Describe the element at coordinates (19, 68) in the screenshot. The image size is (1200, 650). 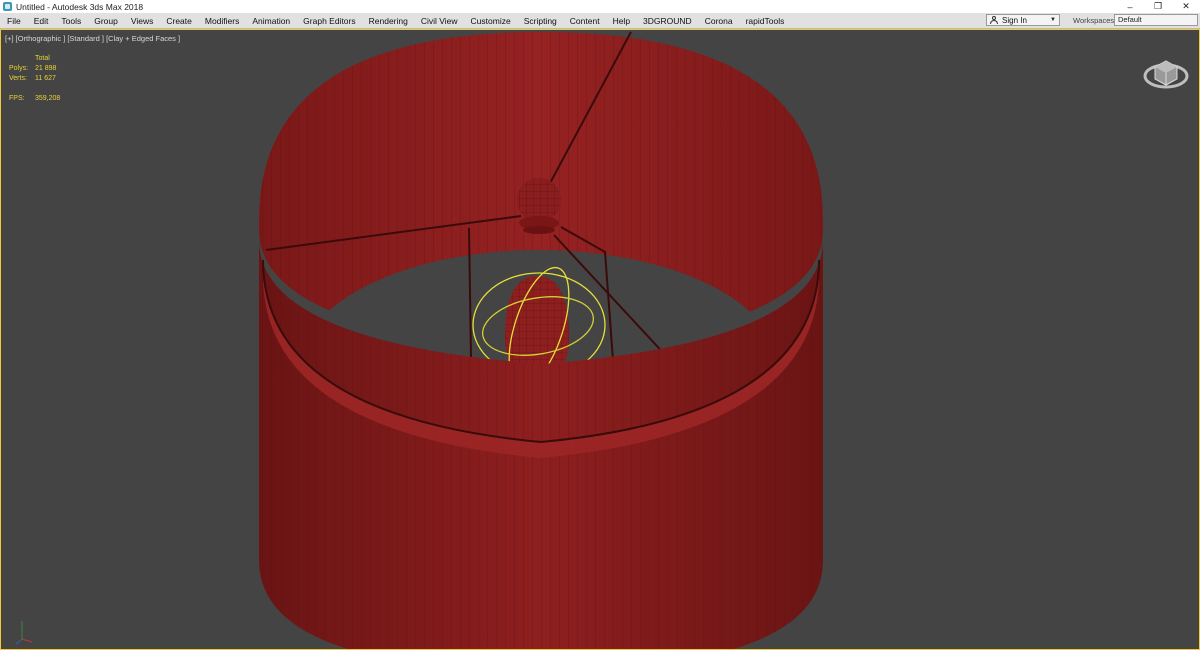
I see `stats-polys-label: Polys:` at that location.